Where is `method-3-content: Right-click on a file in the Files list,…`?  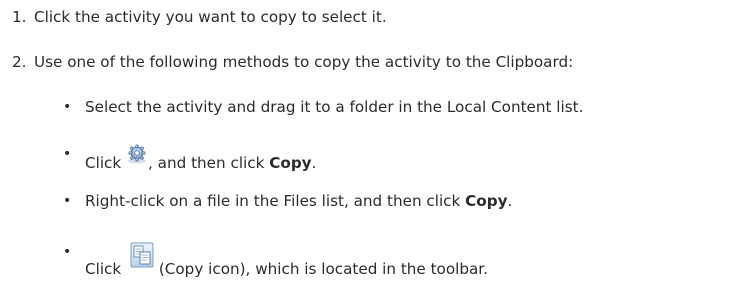 method-3-content: Right-click on a file in the Files list,… is located at coordinates (298, 201).